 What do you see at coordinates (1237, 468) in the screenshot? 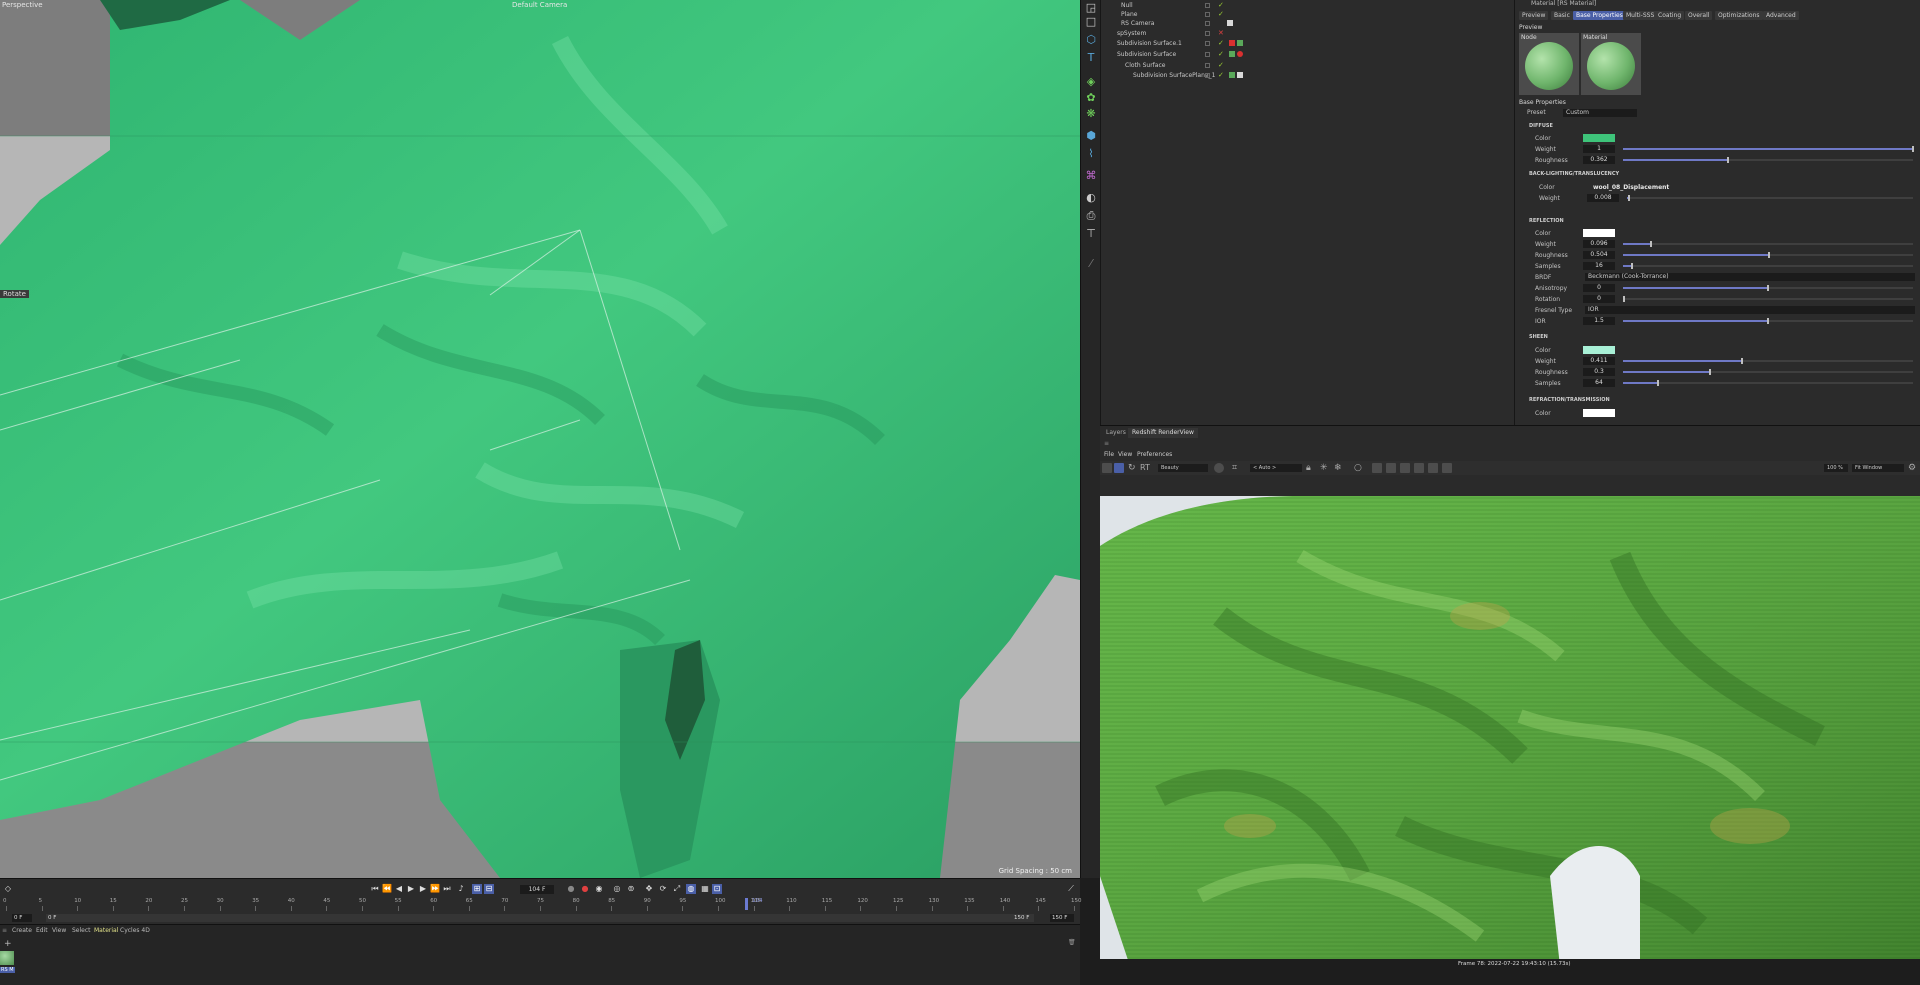
I see `crop-icon: ⌗` at bounding box center [1237, 468].